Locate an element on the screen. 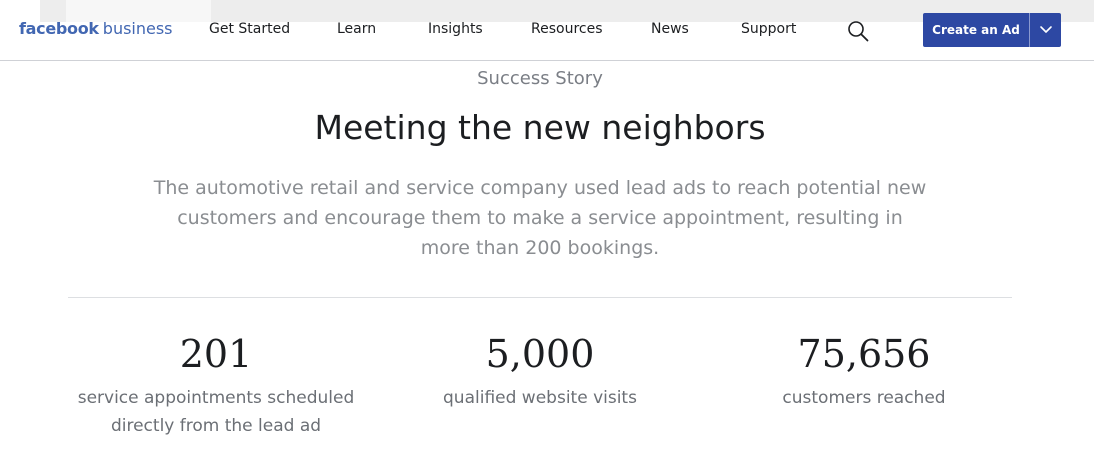 The height and width of the screenshot is (454, 1094). stat-value: 5,000 is located at coordinates (540, 354).